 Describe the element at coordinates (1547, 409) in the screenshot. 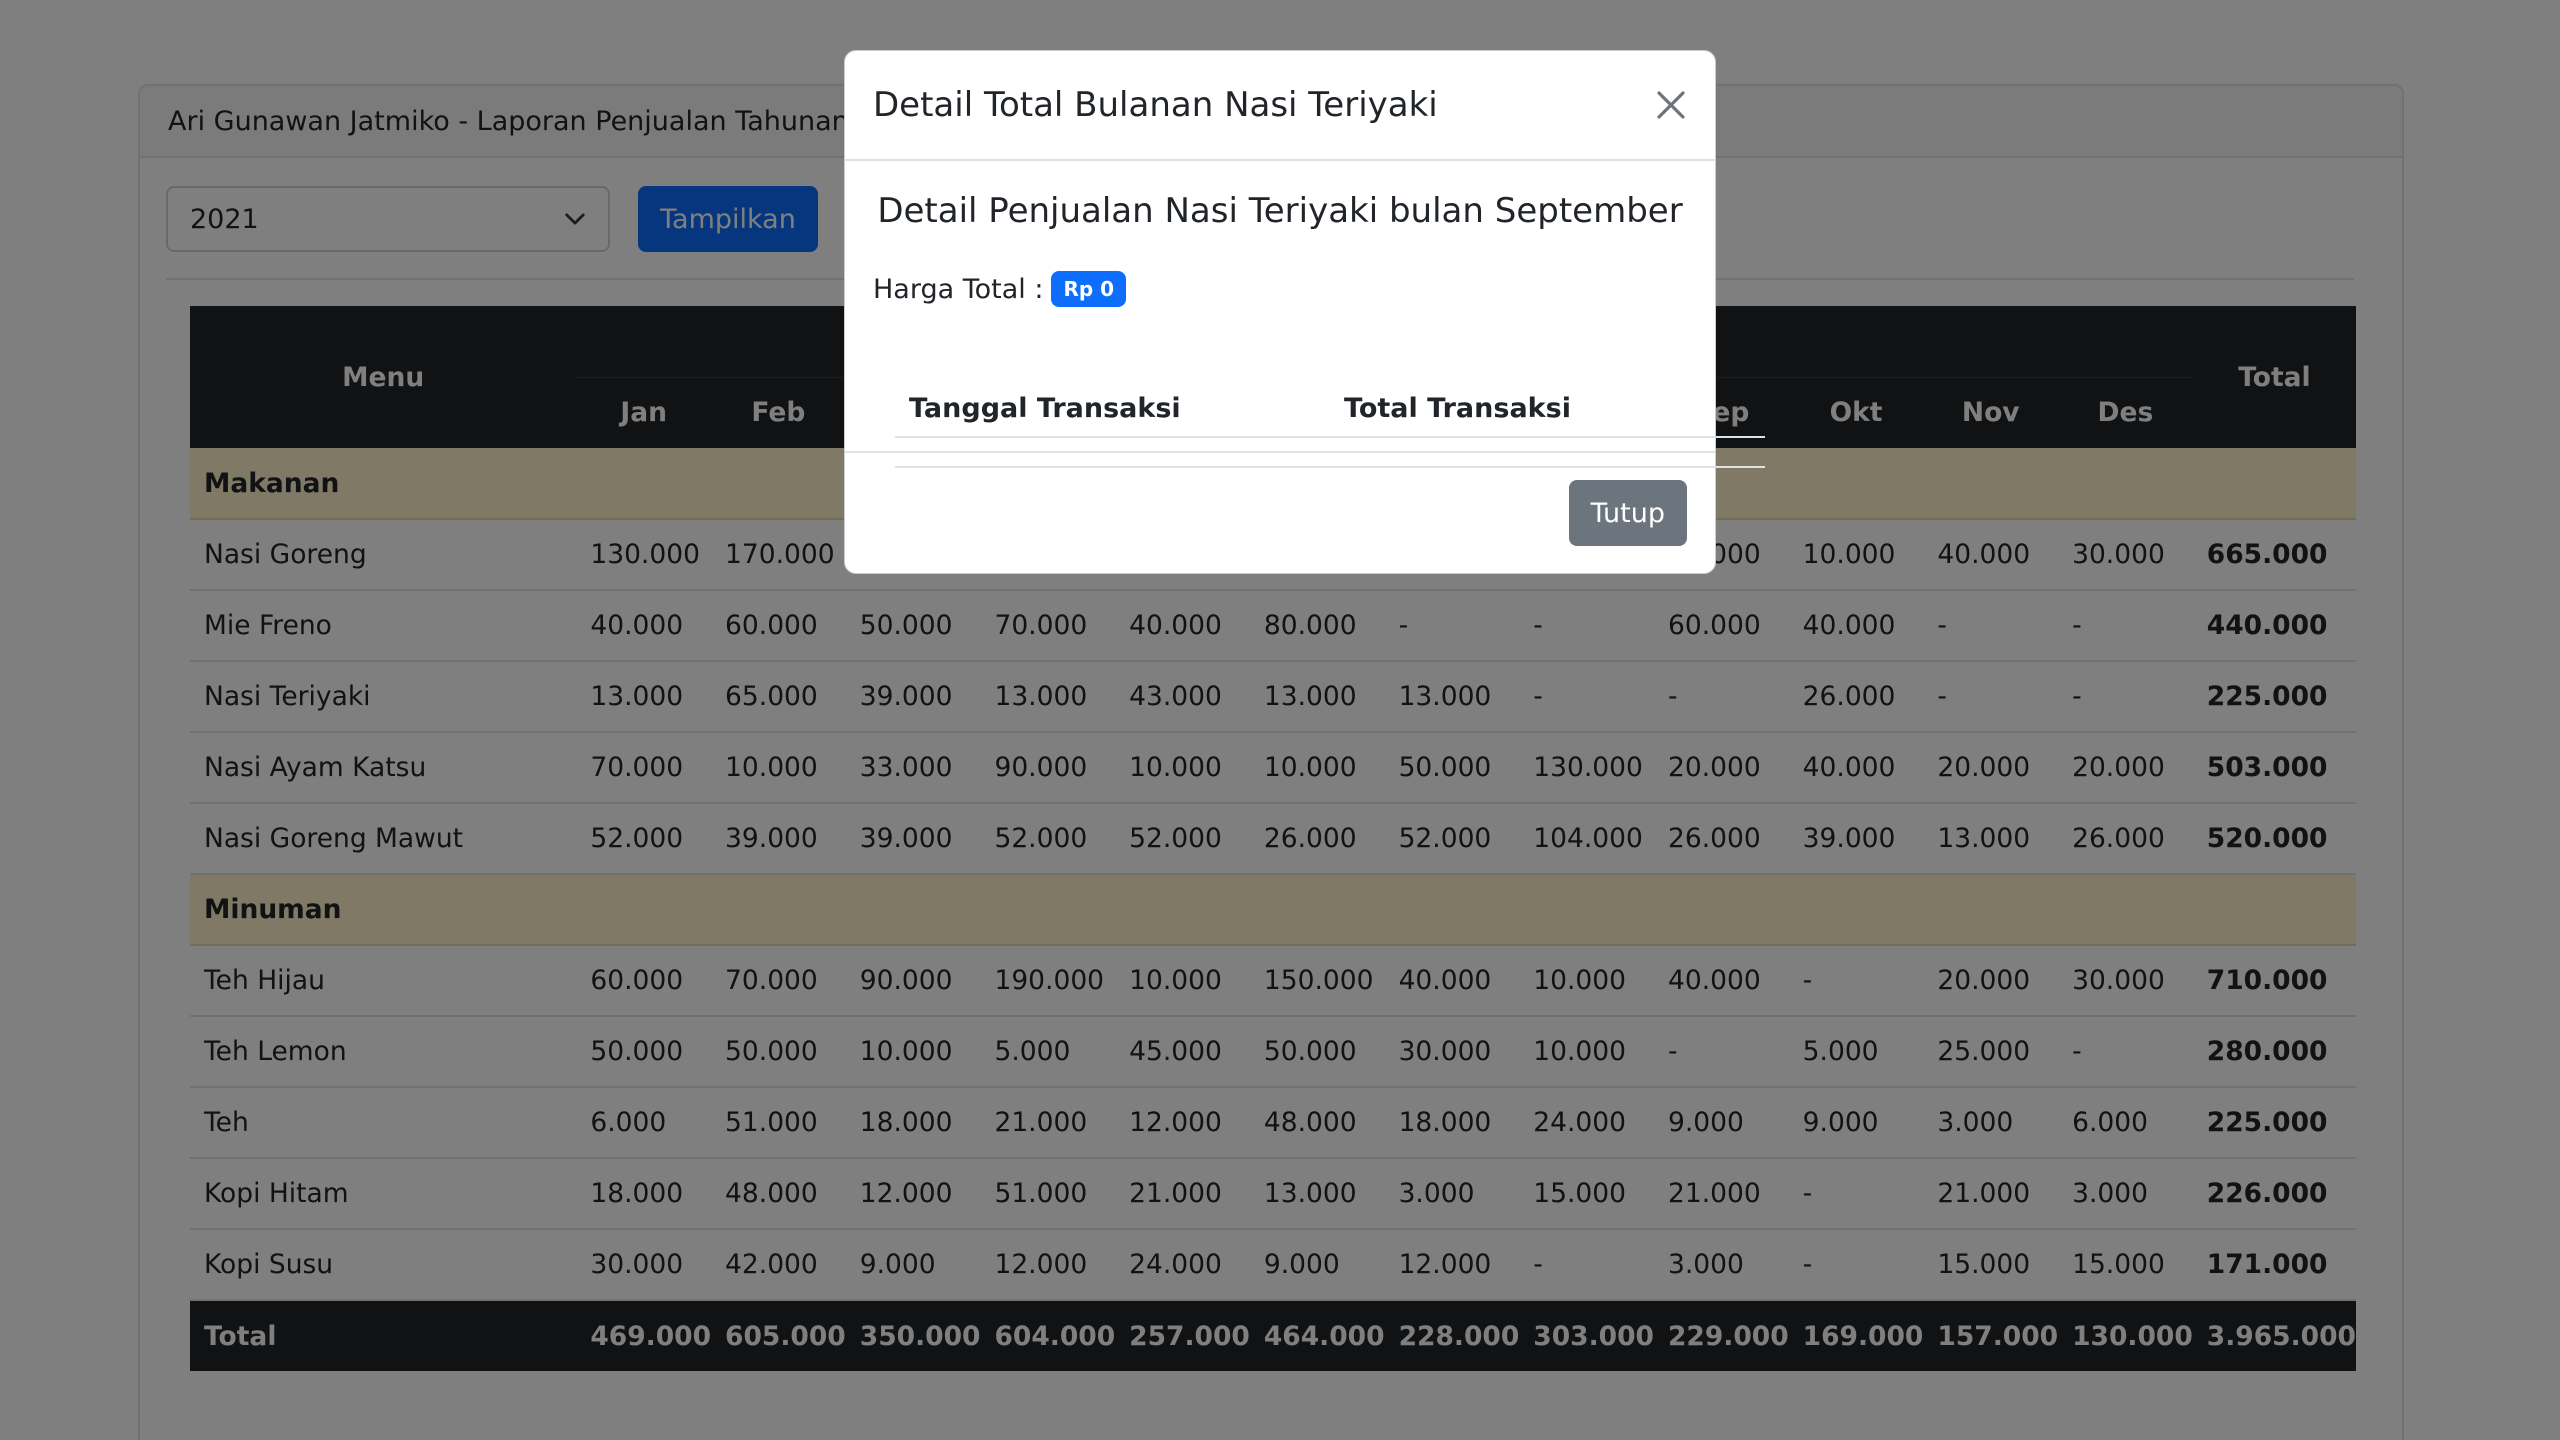

I see `detail-col-total: Total Transaksi` at that location.